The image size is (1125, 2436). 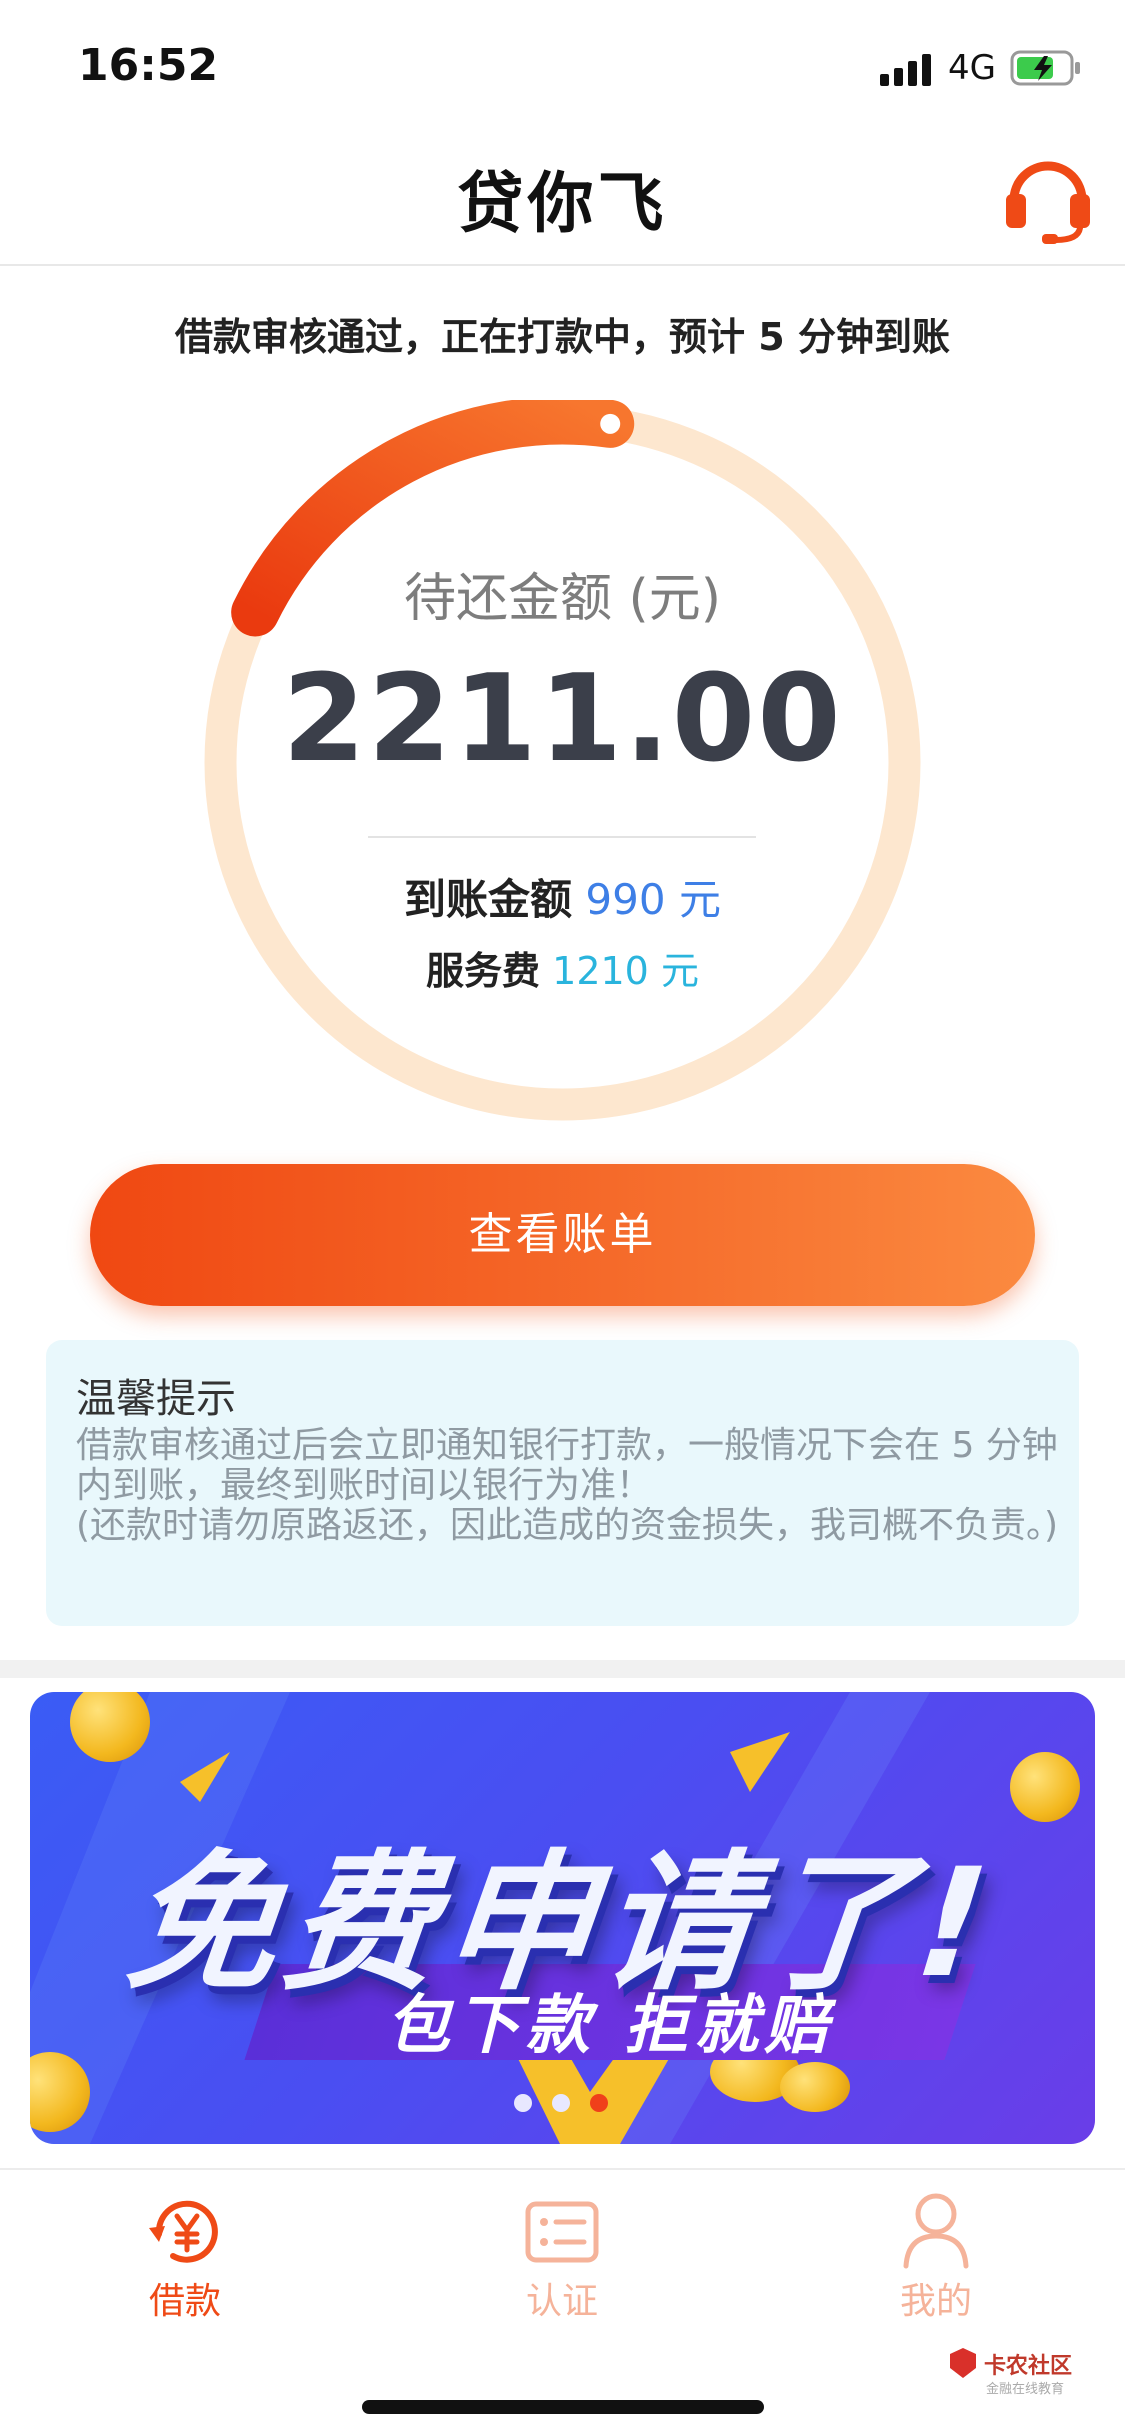 I want to click on view-bill-button: 查看账单, so click(x=562, y=1235).